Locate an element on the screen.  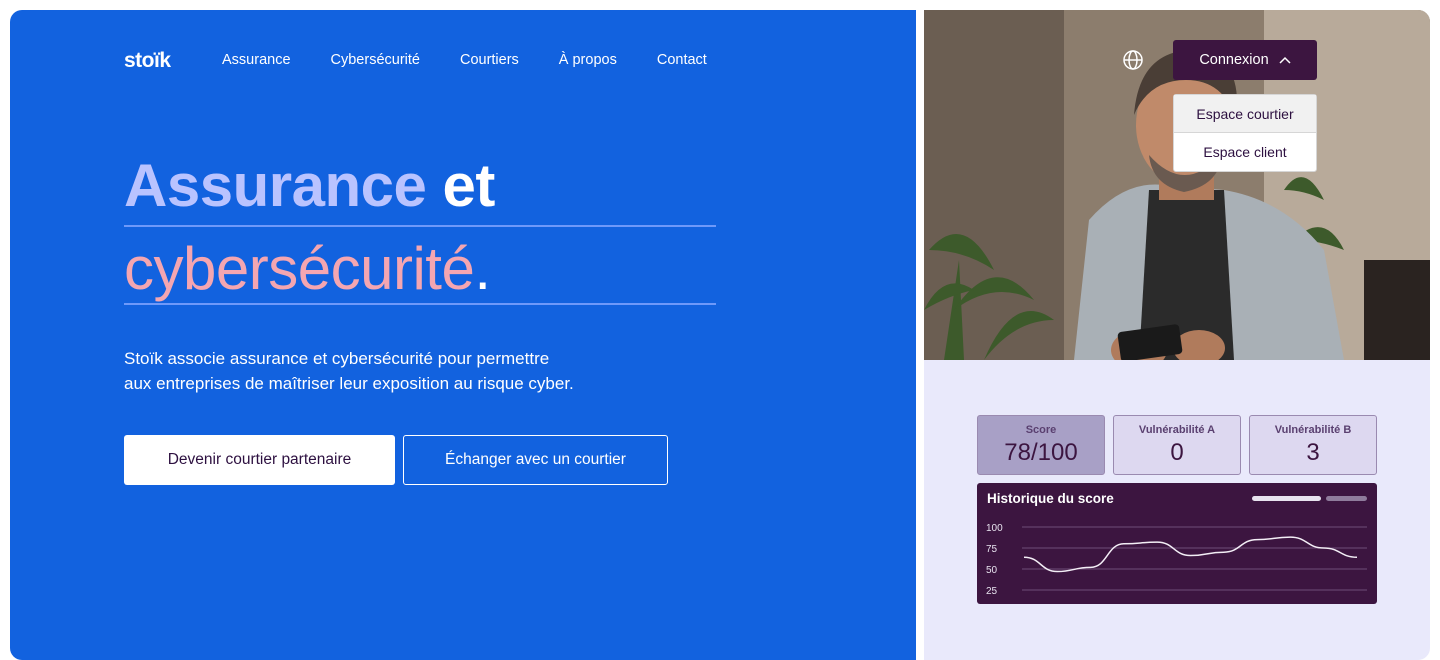
y-tick-label: 75 is located at coordinates (992, 549).